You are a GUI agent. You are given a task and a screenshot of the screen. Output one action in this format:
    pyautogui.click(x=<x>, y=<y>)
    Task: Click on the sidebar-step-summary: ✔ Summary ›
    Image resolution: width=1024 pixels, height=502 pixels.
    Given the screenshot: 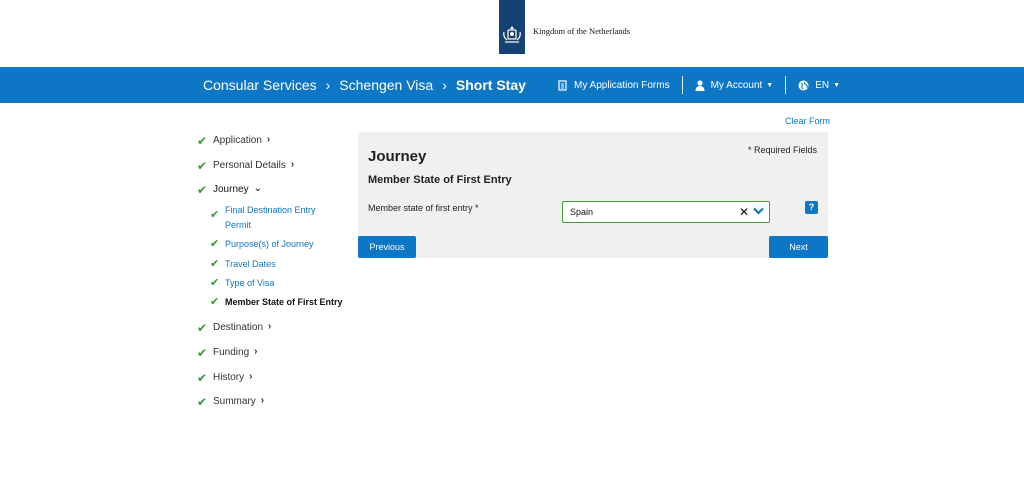 What is the action you would take?
    pyautogui.click(x=230, y=402)
    